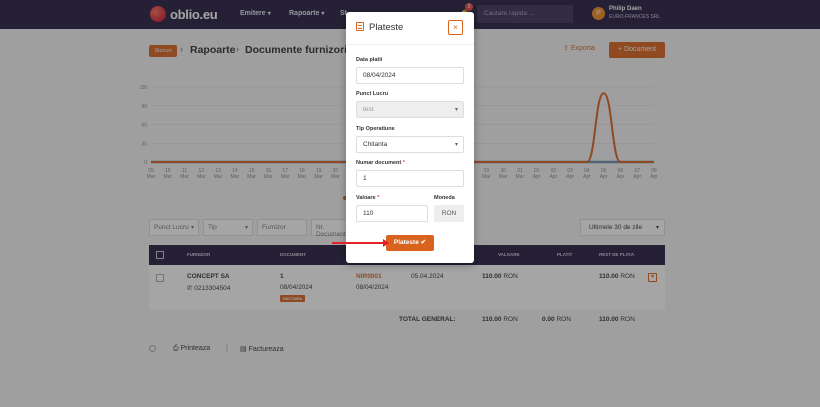 Image resolution: width=820 pixels, height=407 pixels. I want to click on currency-field: RON, so click(449, 213).